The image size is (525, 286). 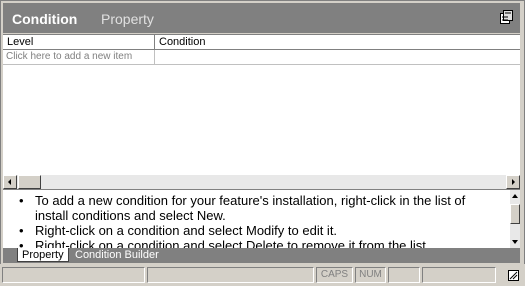 I want to click on help-vertical-scrollbar, so click(x=515, y=219).